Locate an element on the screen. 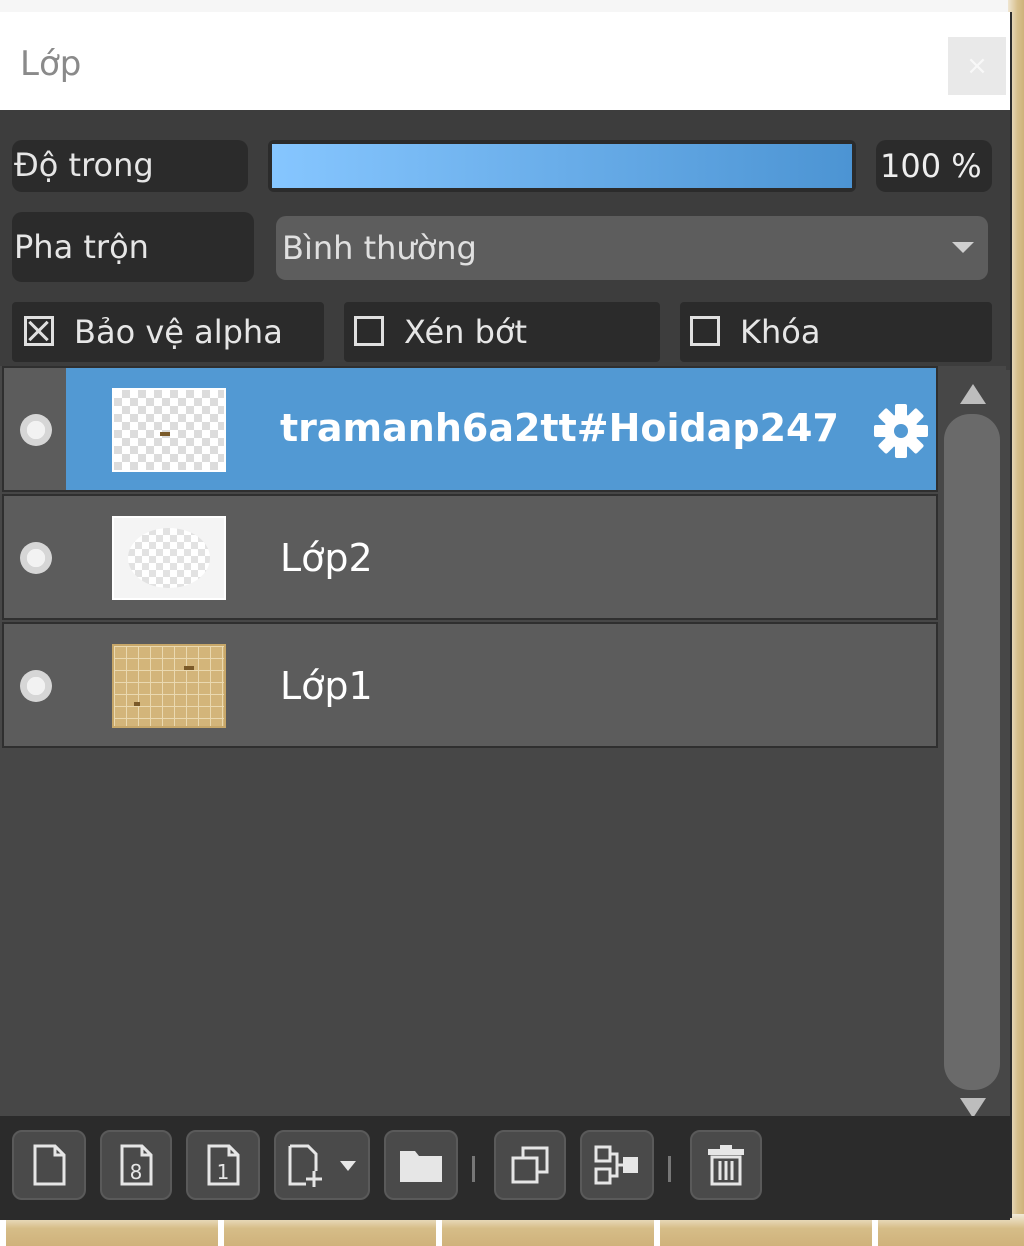 This screenshot has height=1246, width=1024. protect-alpha-option: Bảo vệ alpha is located at coordinates (168, 332).